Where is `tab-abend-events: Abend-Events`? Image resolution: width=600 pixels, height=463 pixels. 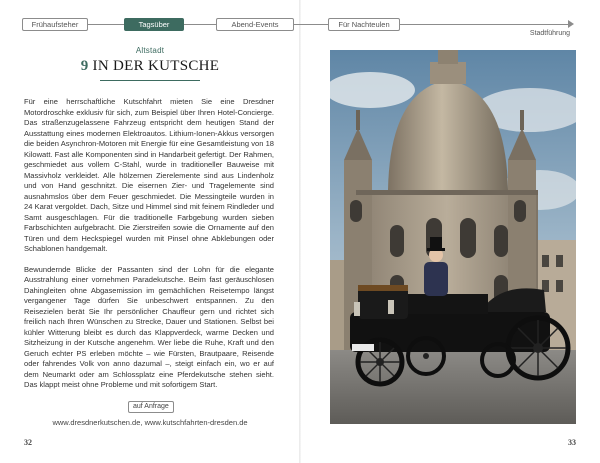 tab-abend-events: Abend-Events is located at coordinates (255, 24).